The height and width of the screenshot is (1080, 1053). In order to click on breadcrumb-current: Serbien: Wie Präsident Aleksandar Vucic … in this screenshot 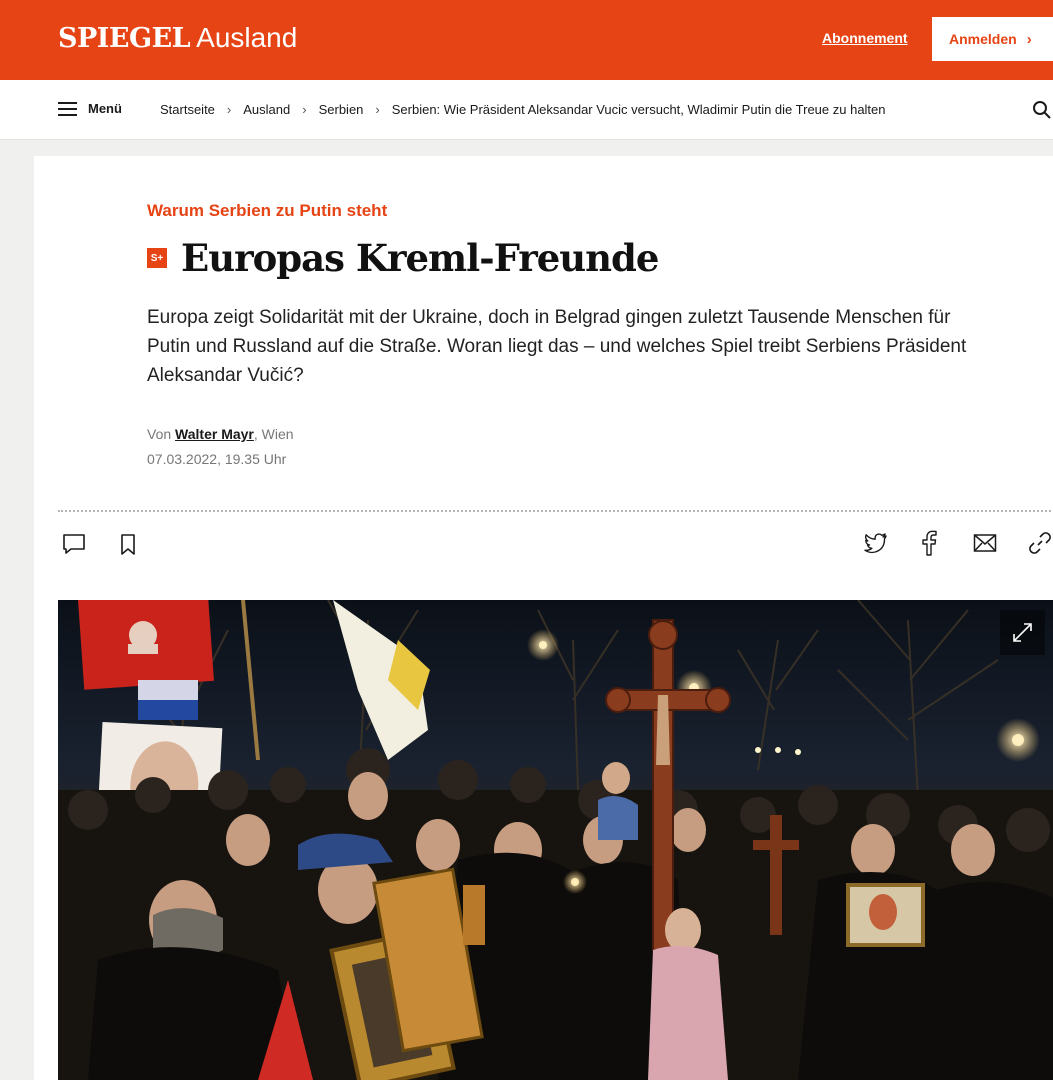, I will do `click(638, 109)`.